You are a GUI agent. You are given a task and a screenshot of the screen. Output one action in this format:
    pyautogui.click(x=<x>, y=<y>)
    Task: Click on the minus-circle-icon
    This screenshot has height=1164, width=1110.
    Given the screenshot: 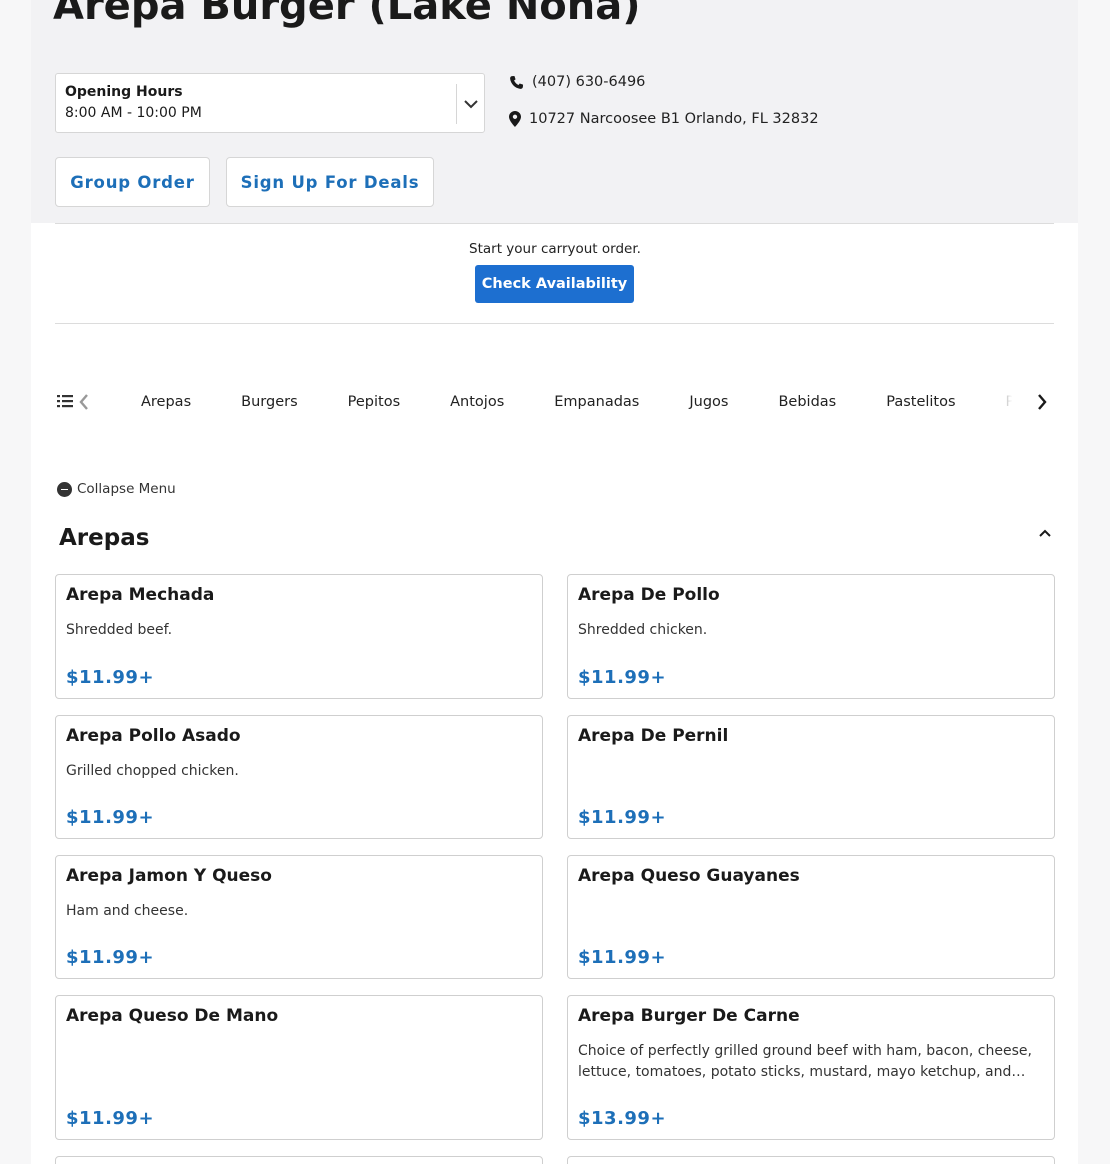 What is the action you would take?
    pyautogui.click(x=64, y=489)
    